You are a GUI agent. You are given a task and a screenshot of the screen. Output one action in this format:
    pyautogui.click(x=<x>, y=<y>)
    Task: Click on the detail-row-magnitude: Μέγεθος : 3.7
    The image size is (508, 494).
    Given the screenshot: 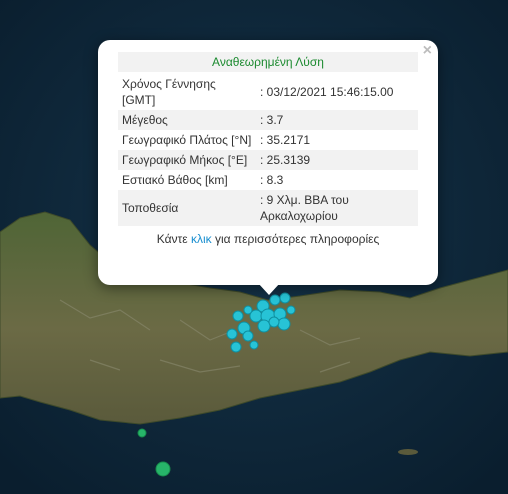 What is the action you would take?
    pyautogui.click(x=268, y=120)
    